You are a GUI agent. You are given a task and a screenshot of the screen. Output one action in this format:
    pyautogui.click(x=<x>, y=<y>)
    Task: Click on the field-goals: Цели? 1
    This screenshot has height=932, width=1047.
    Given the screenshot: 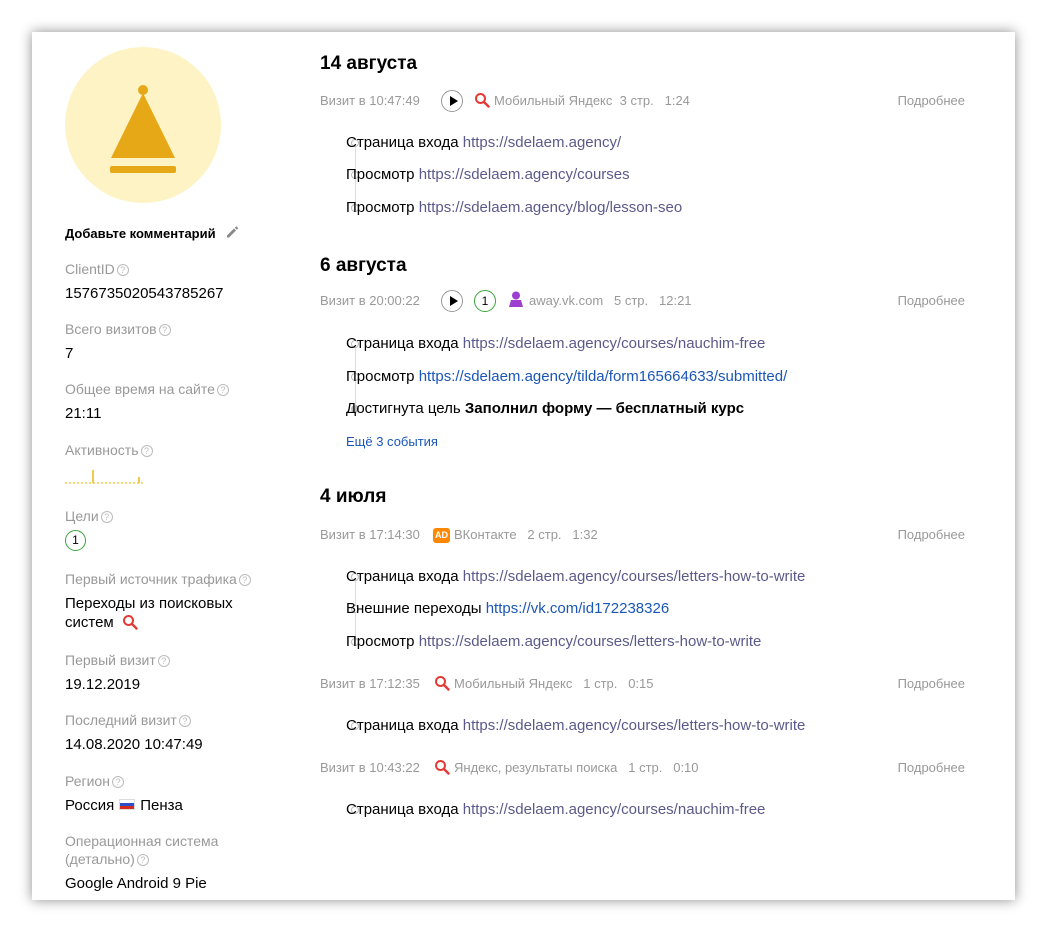 What is the action you would take?
    pyautogui.click(x=175, y=529)
    